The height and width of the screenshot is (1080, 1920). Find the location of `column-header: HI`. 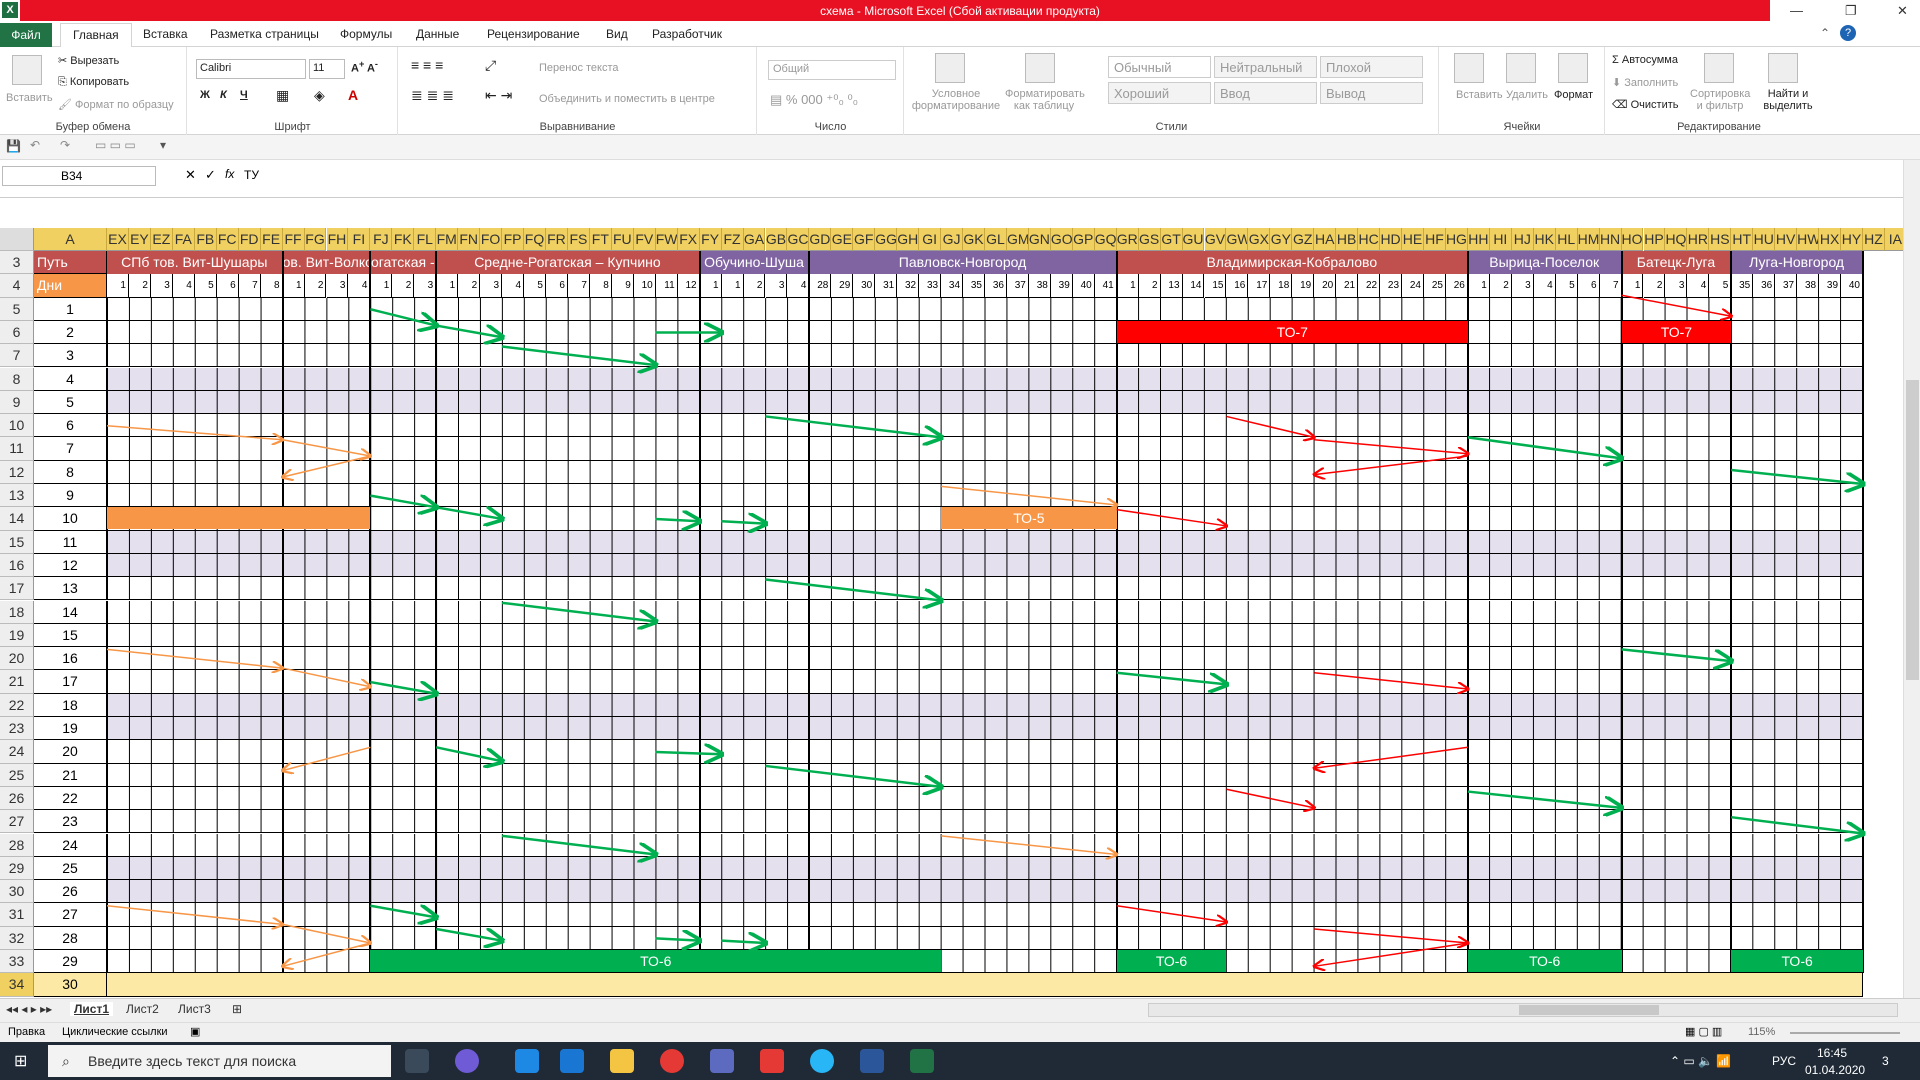

column-header: HI is located at coordinates (1500, 239).